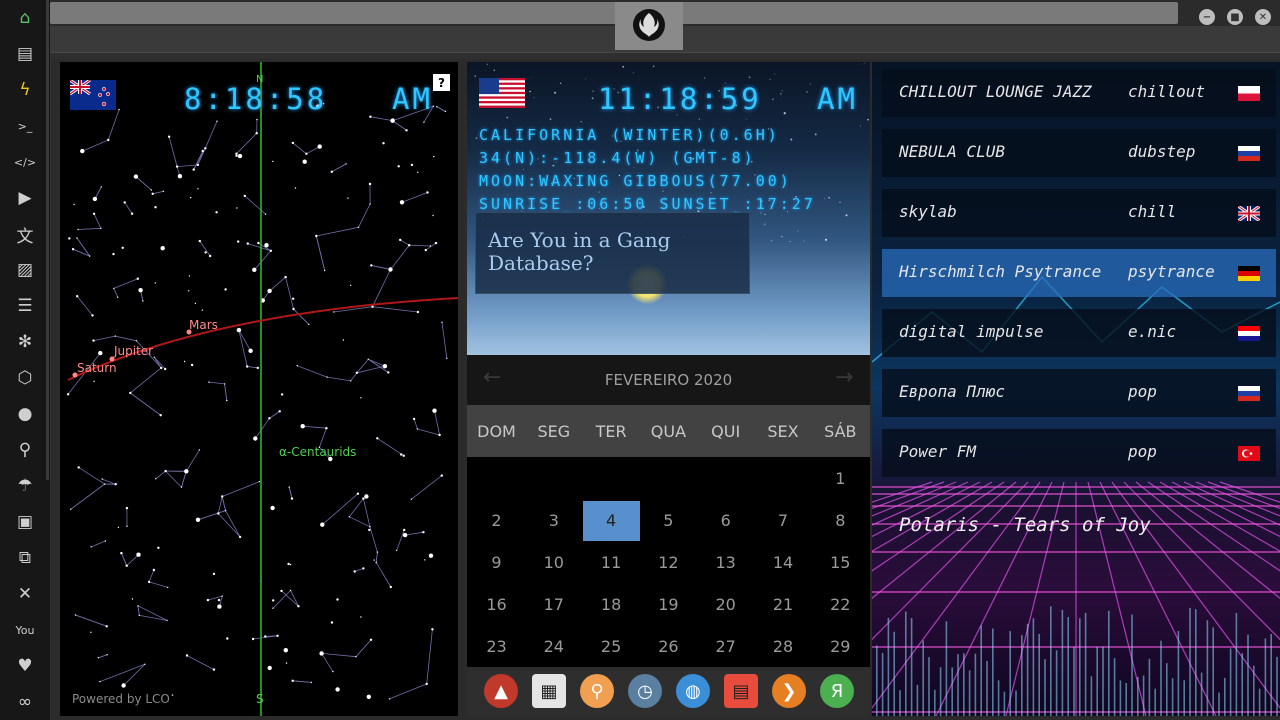 The width and height of the screenshot is (1280, 720). I want to click on contact-icon: ▣, so click(25, 522).